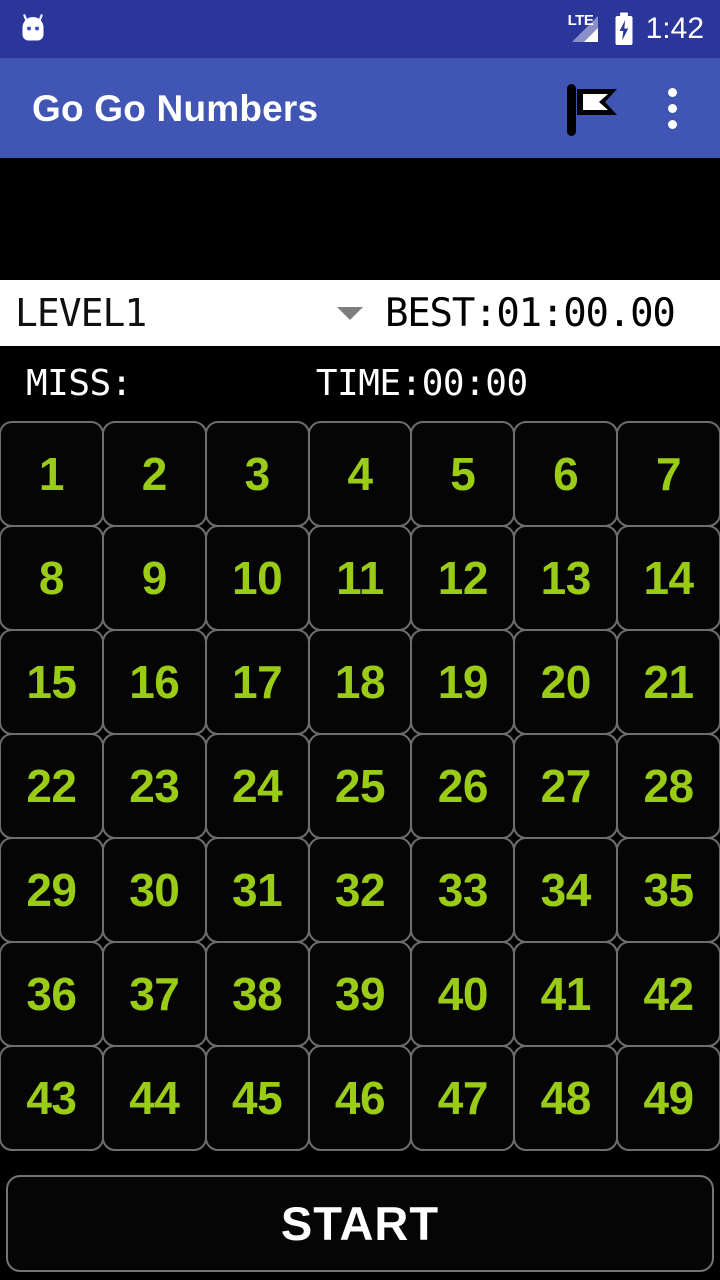 The height and width of the screenshot is (1280, 720). I want to click on network-type-label: LTE, so click(580, 20).